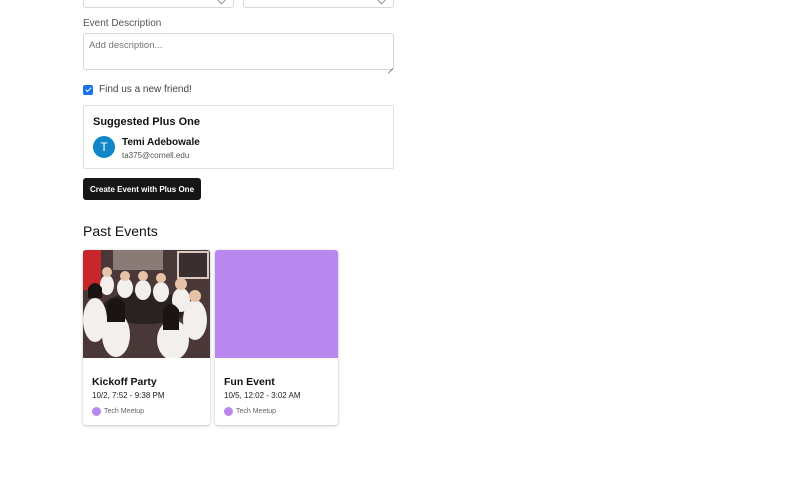  Describe the element at coordinates (249, 382) in the screenshot. I see `event-name: Fun Event` at that location.